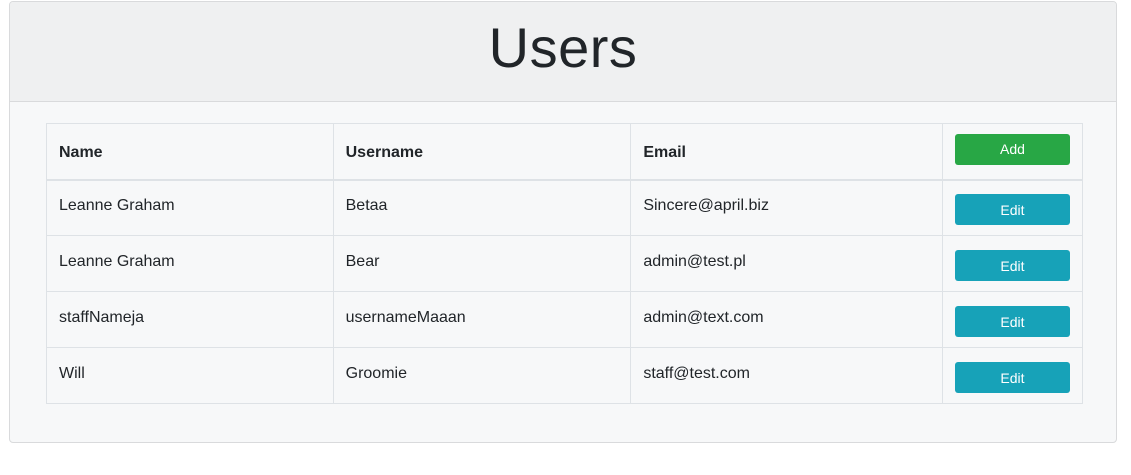 The image size is (1131, 475). What do you see at coordinates (190, 375) in the screenshot?
I see `cell-name: Will` at bounding box center [190, 375].